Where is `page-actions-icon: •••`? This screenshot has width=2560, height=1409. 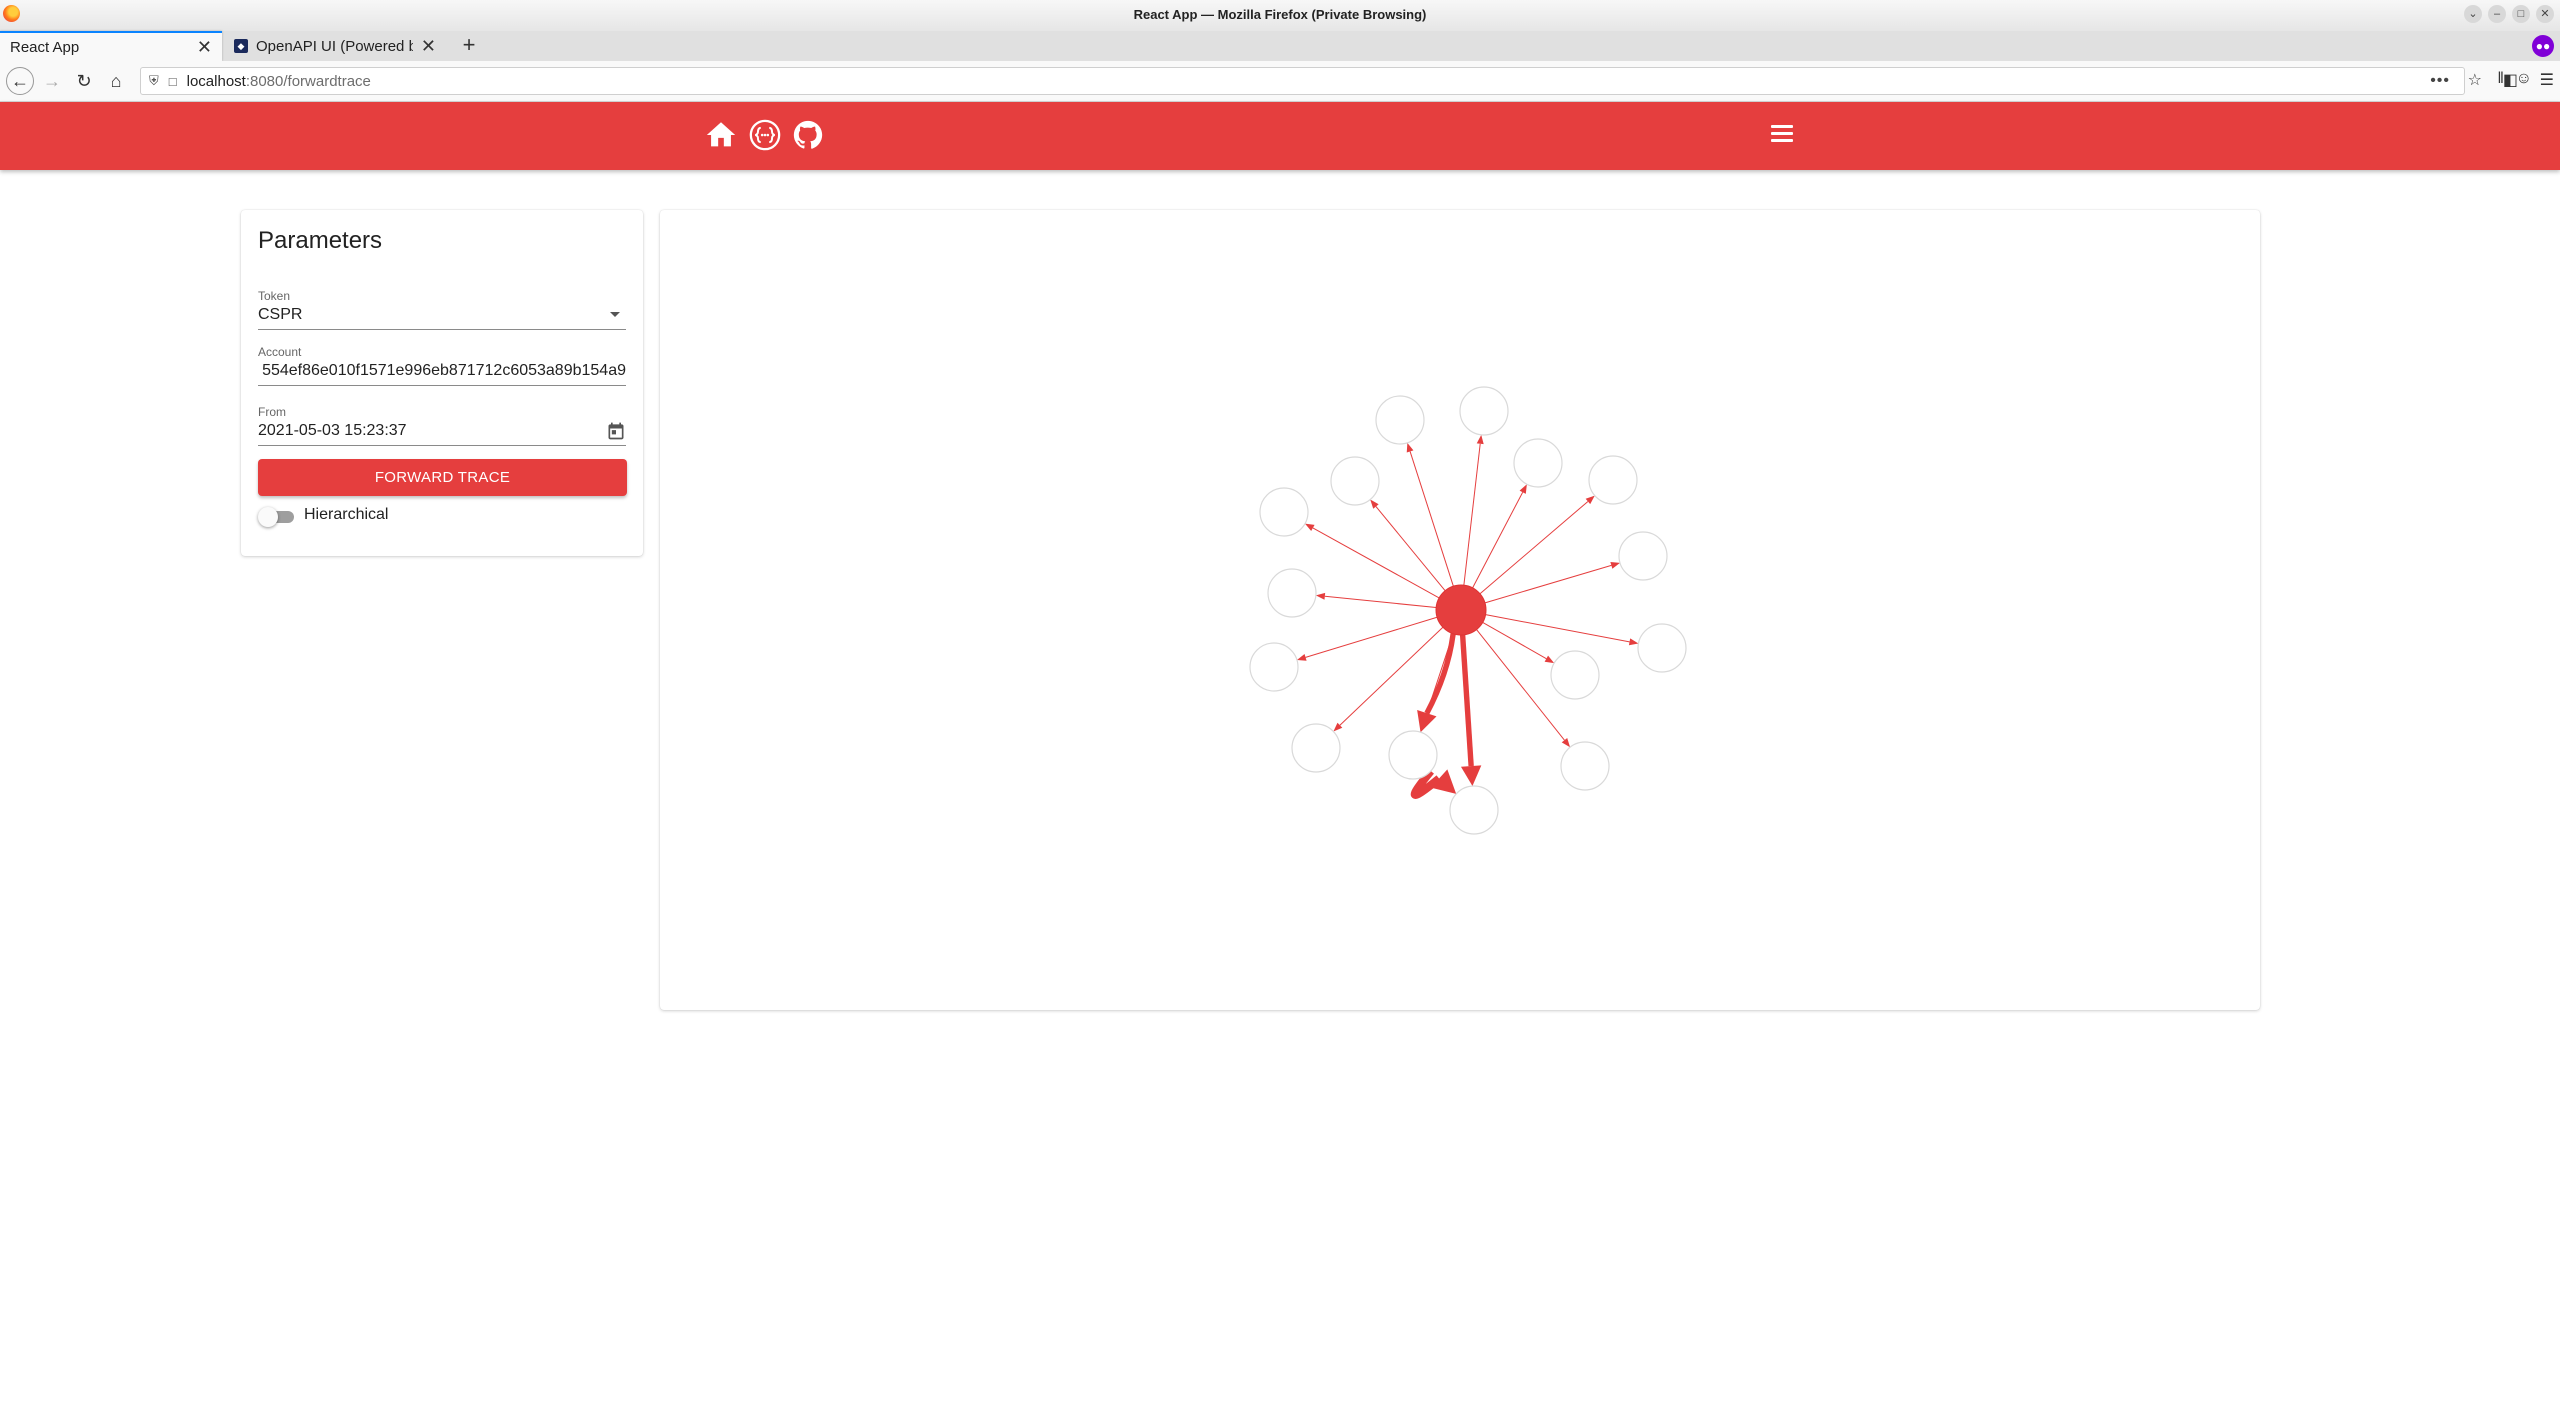
page-actions-icon: ••• is located at coordinates (2440, 81).